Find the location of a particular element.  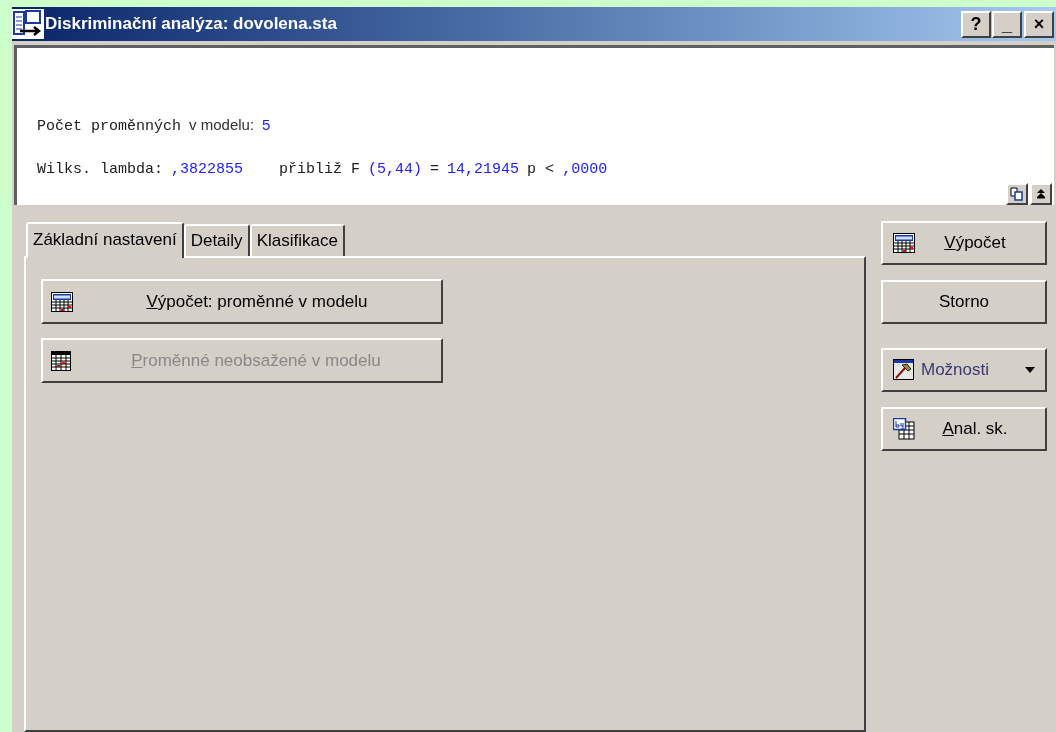

table-icon is located at coordinates (904, 429).